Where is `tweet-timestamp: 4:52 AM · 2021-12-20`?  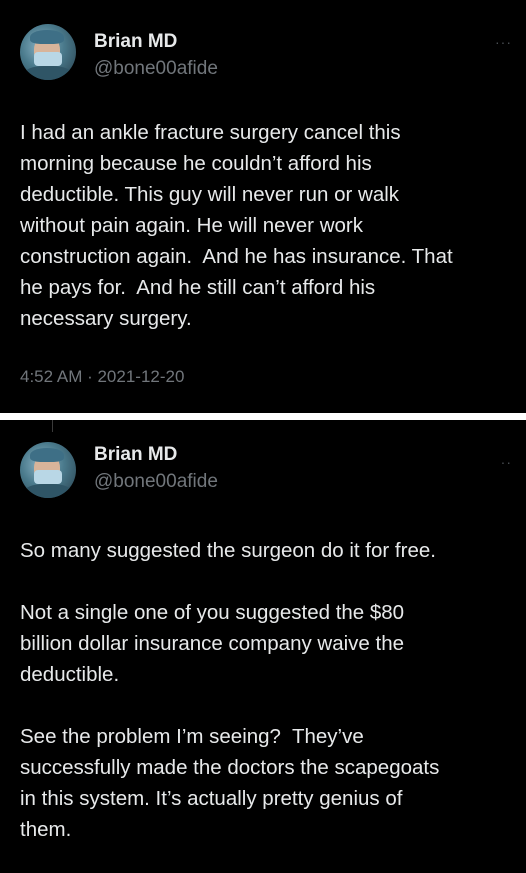 tweet-timestamp: 4:52 AM · 2021-12-20 is located at coordinates (102, 377).